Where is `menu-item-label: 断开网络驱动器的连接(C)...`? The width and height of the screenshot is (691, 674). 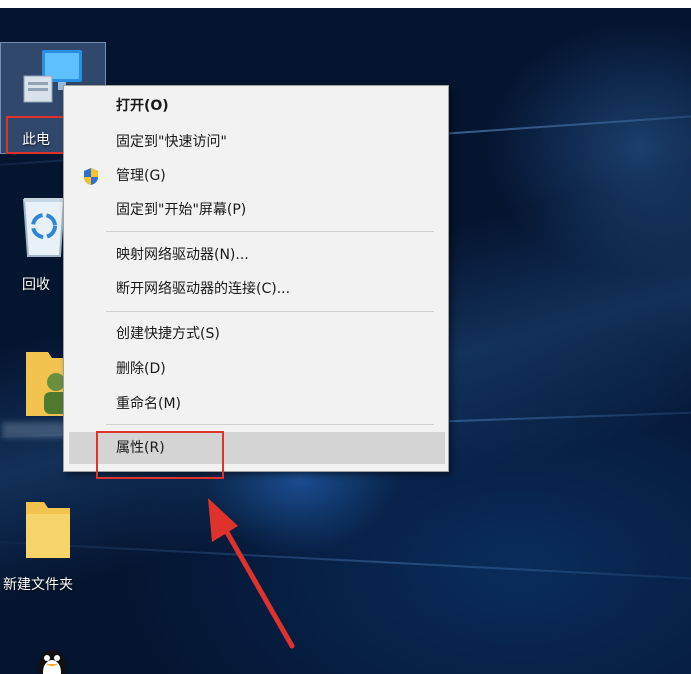
menu-item-label: 断开网络驱动器的连接(C)... is located at coordinates (203, 289).